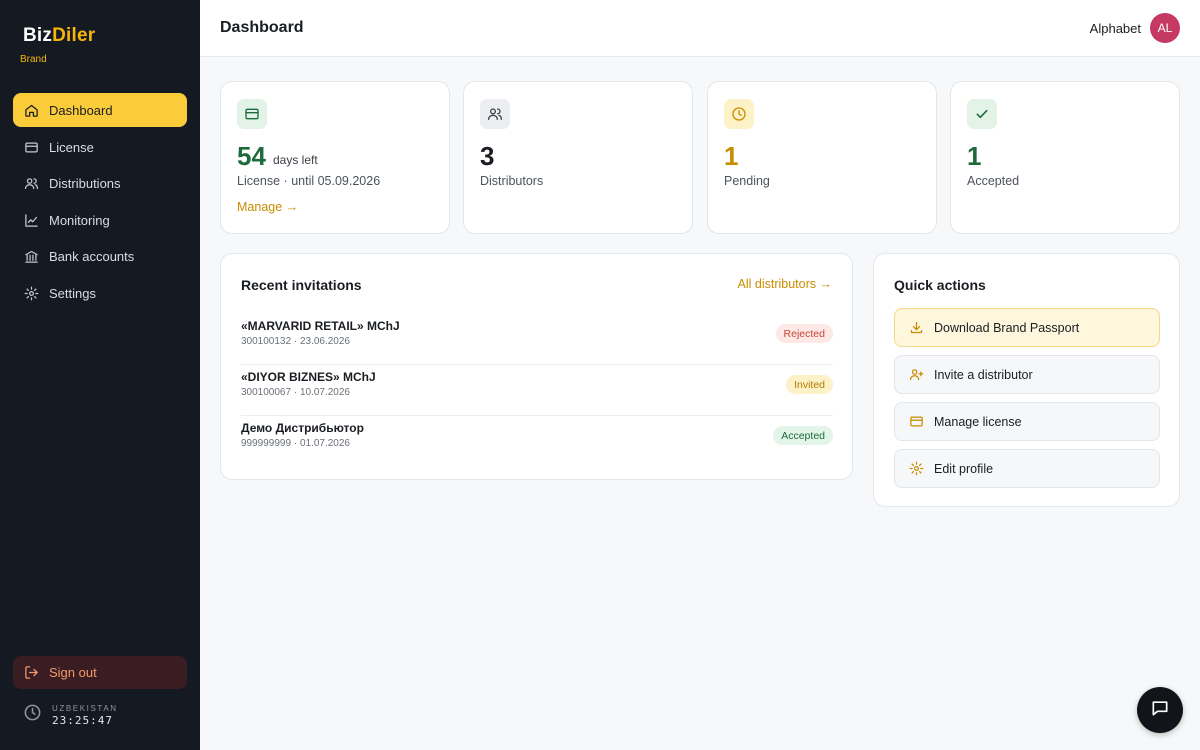  I want to click on sidebar-item-distributions: Distributions, so click(100, 183).